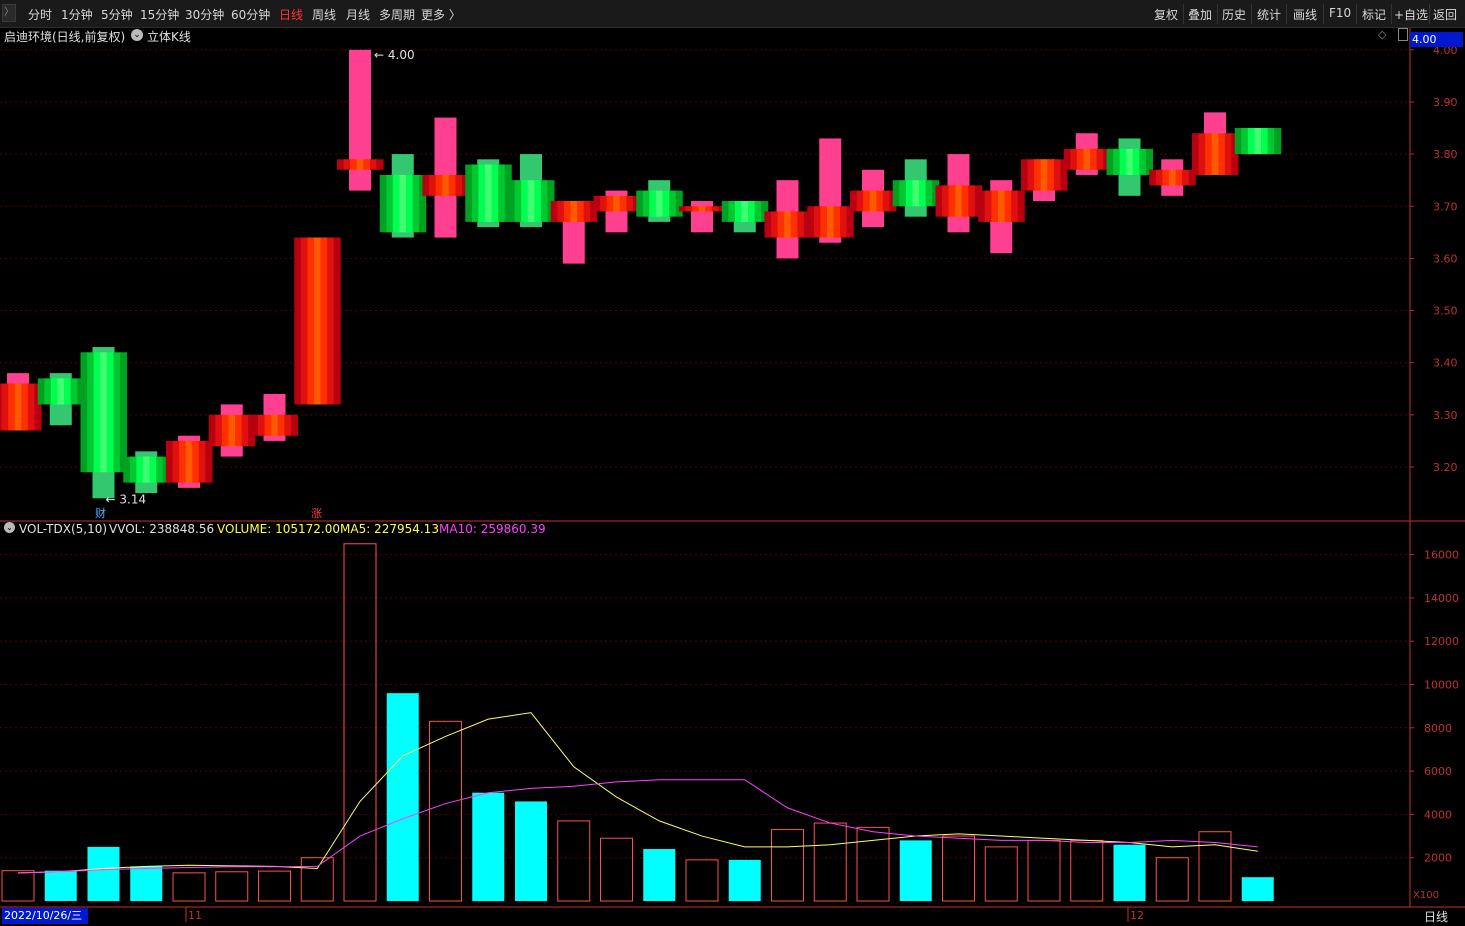  What do you see at coordinates (394, 55) in the screenshot?
I see `high-price-label: ← 4.00` at bounding box center [394, 55].